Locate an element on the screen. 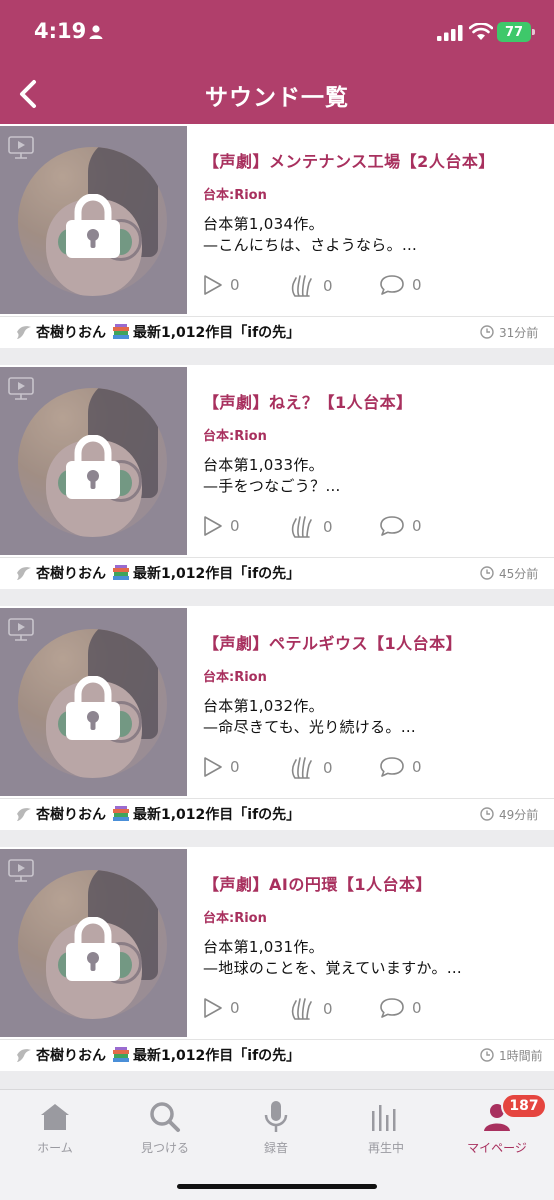 The height and width of the screenshot is (1200, 554). item-footer: 杏樹りおん 最新1,012作目「ifの先」 1時間前 is located at coordinates (277, 1055).